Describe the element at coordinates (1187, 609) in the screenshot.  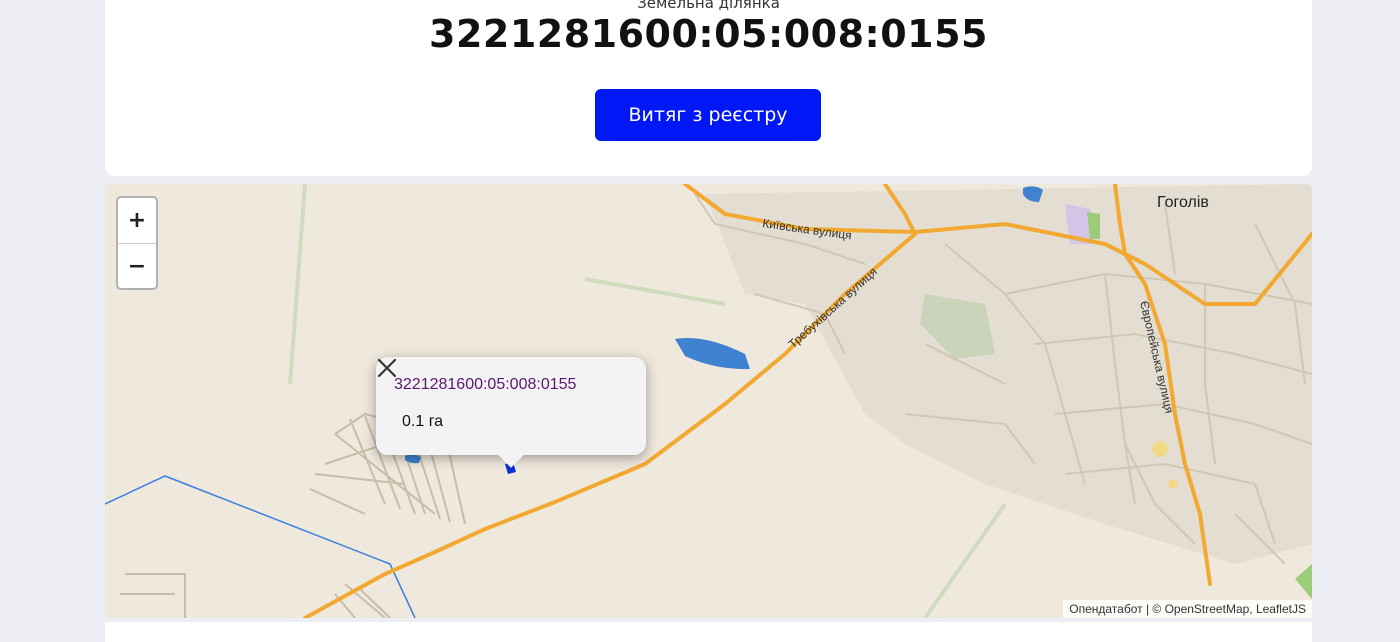
I see `map-attribution: Опендатабот | © OpenStreetMap, LeafletJS` at that location.